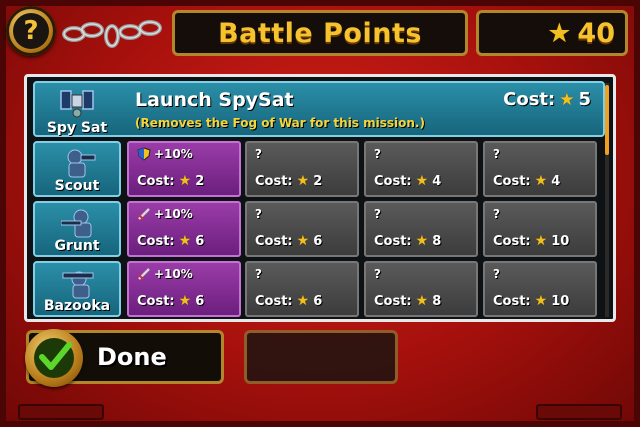 This screenshot has width=640, height=427. Describe the element at coordinates (124, 358) in the screenshot. I see `done-button: Done` at that location.